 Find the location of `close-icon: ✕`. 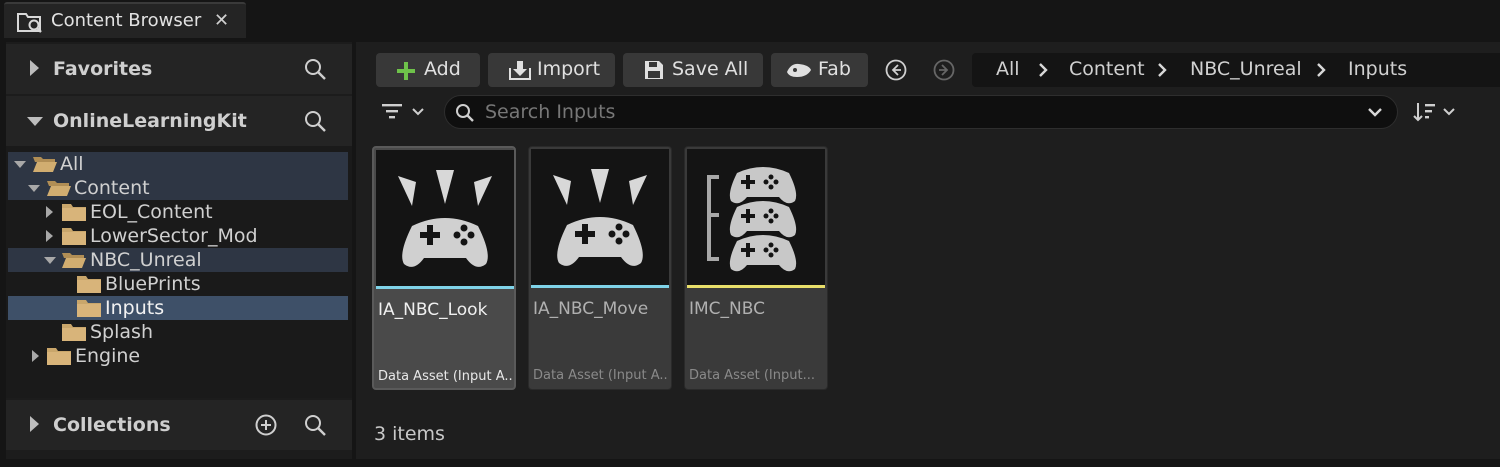

close-icon: ✕ is located at coordinates (221, 20).